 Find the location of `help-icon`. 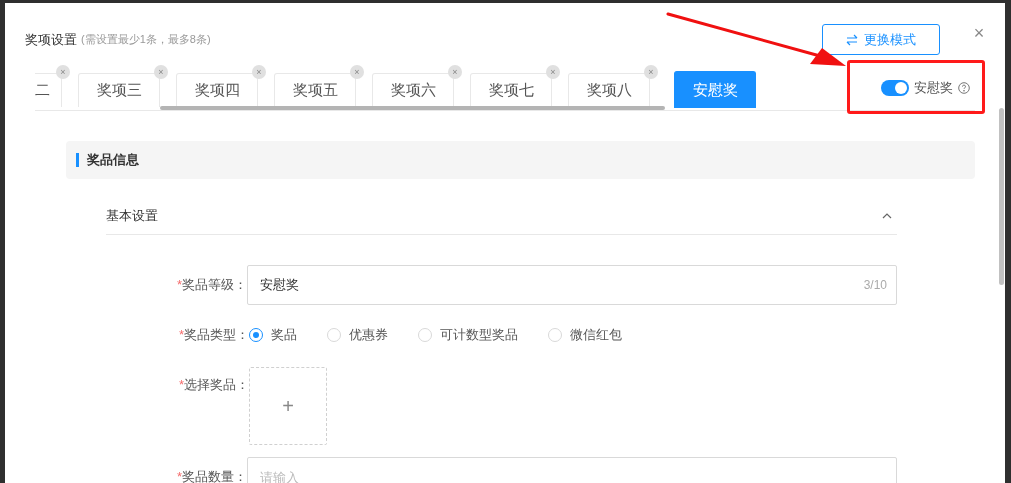

help-icon is located at coordinates (964, 88).